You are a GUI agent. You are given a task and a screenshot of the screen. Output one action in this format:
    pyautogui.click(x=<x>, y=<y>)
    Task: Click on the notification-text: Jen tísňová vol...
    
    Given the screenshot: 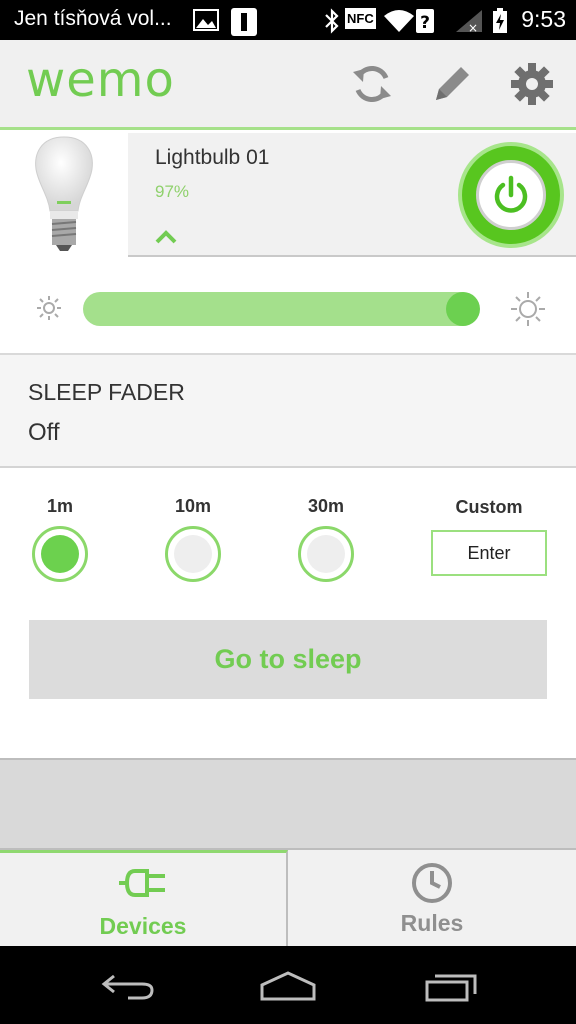 What is the action you would take?
    pyautogui.click(x=93, y=18)
    